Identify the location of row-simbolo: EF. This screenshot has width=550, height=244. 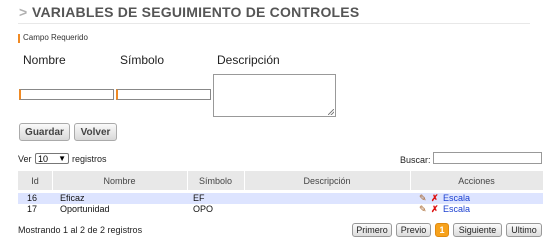
(199, 198).